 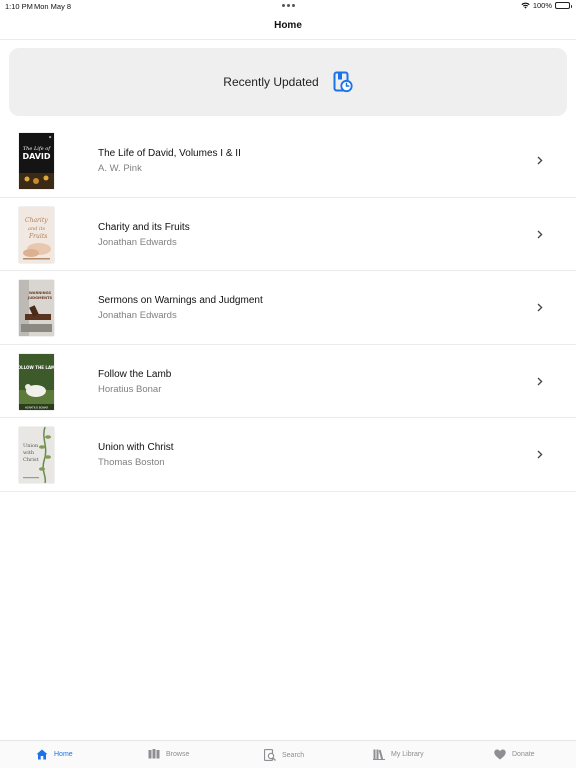 I want to click on book-author: Horatius Bonar, so click(x=130, y=389).